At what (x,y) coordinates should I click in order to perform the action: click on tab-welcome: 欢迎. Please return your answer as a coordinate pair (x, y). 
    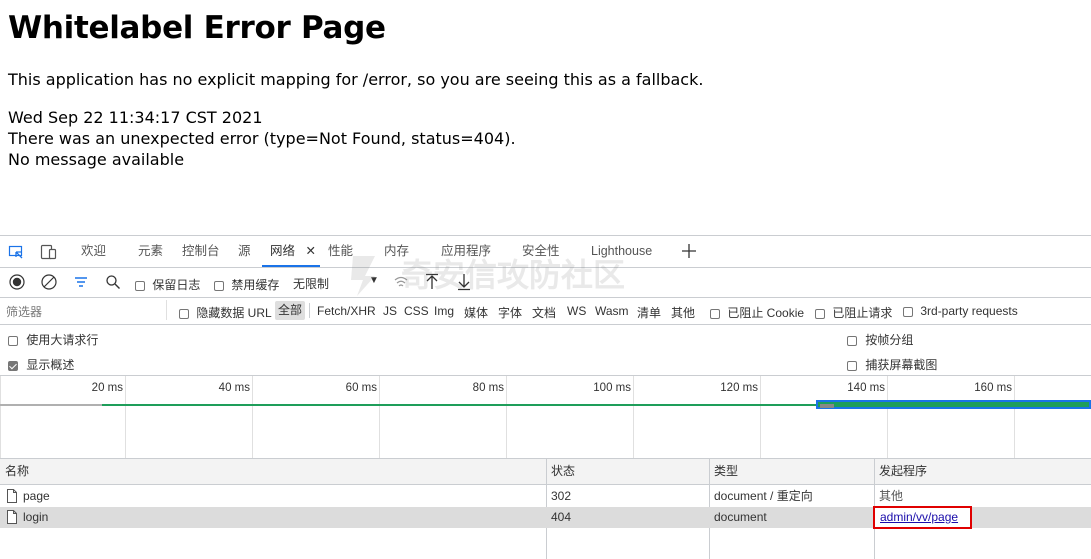
    Looking at the image, I should click on (93, 251).